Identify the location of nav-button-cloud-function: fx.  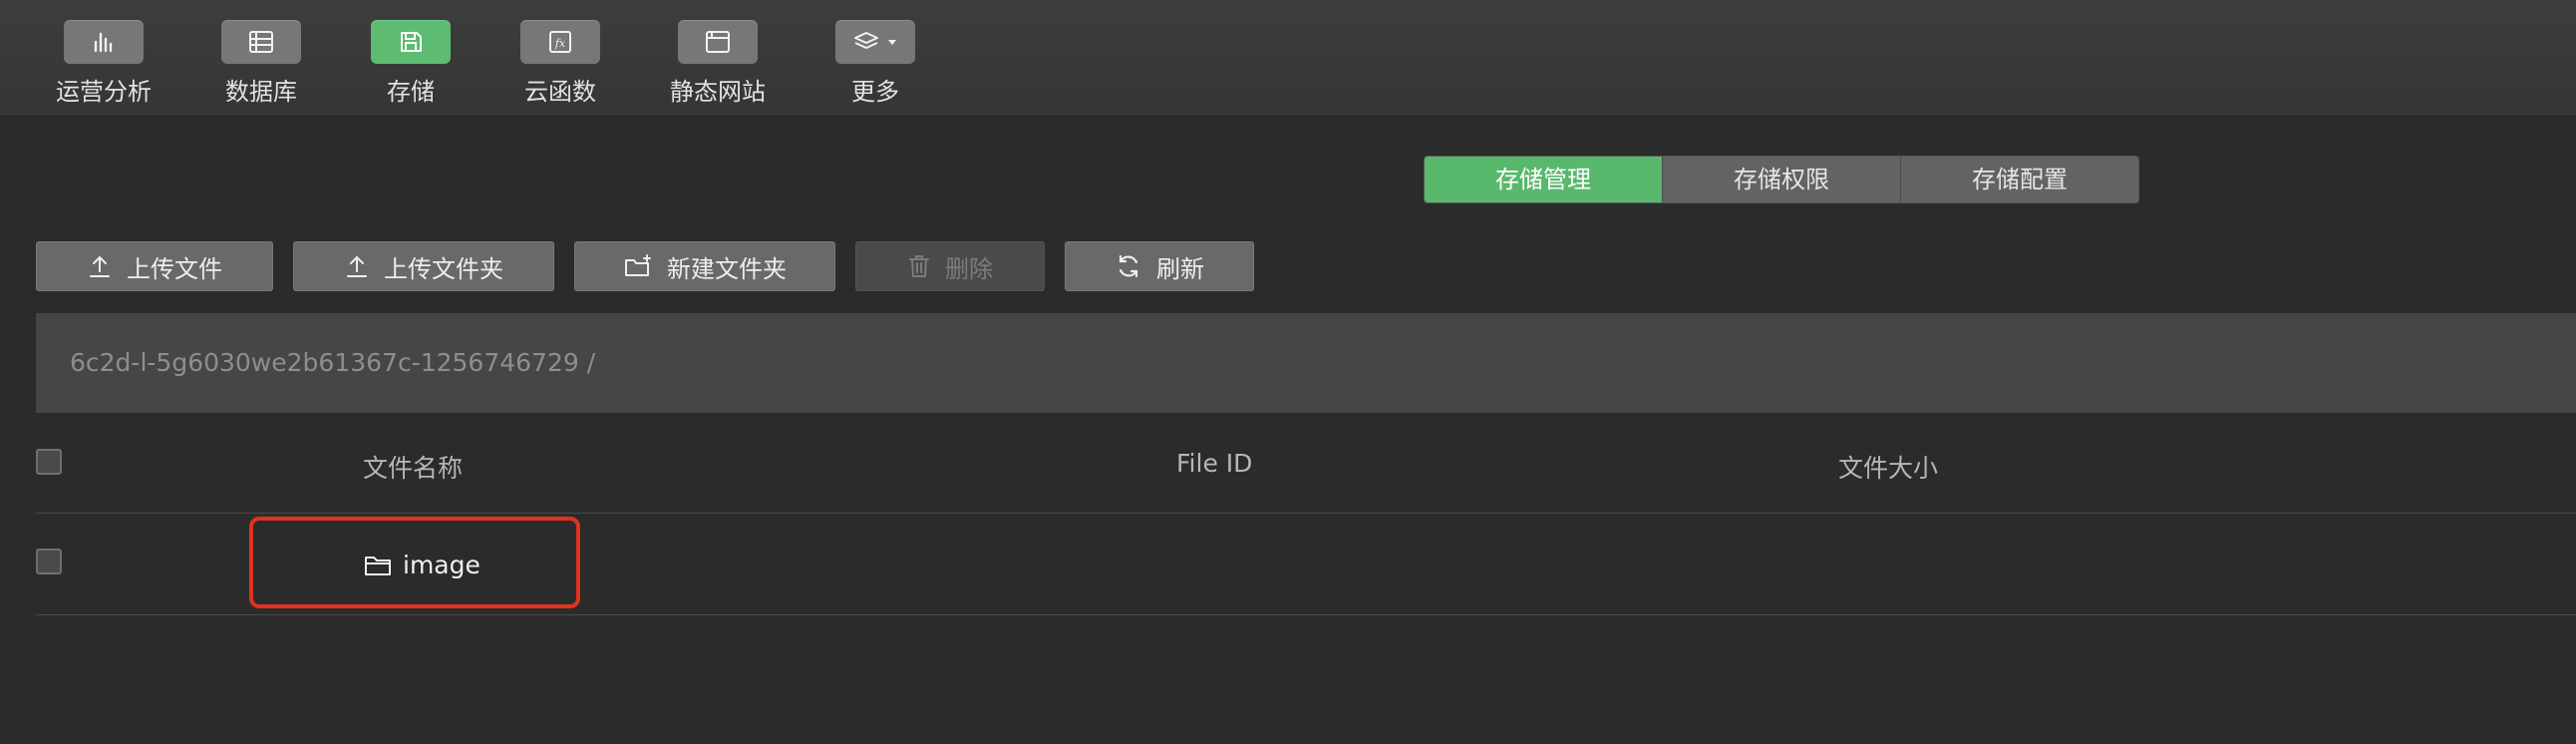
(560, 42).